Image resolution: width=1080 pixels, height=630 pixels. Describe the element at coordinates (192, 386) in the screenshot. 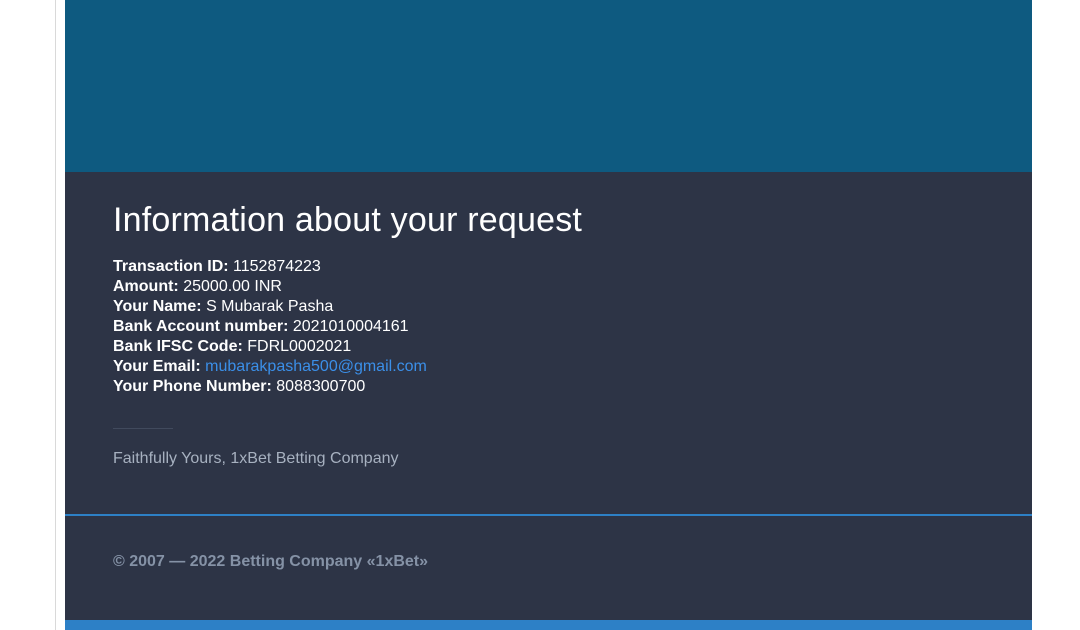

I see `phone-label: Your Phone Number:` at that location.